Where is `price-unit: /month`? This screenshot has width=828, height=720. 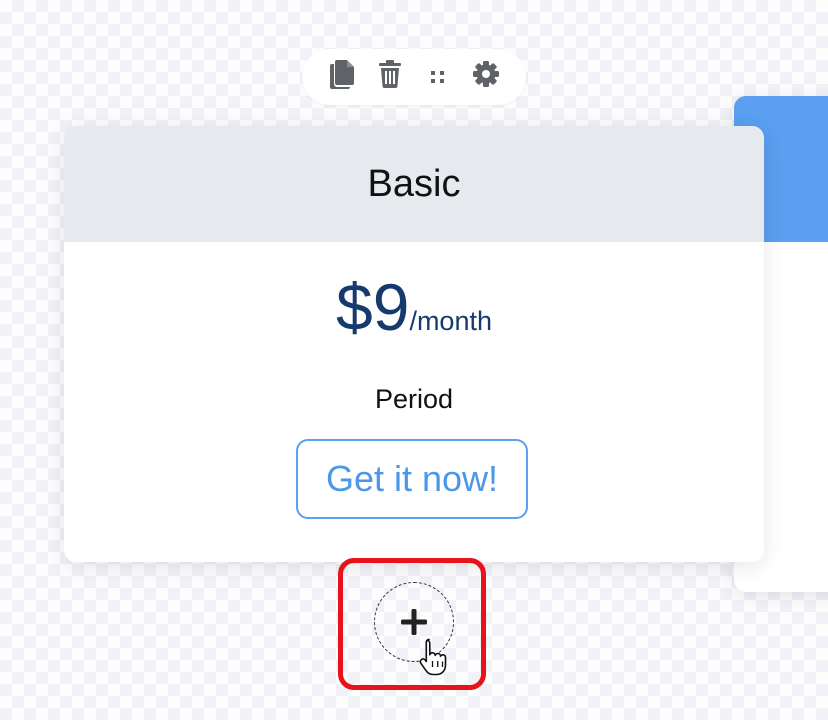
price-unit: /month is located at coordinates (450, 321).